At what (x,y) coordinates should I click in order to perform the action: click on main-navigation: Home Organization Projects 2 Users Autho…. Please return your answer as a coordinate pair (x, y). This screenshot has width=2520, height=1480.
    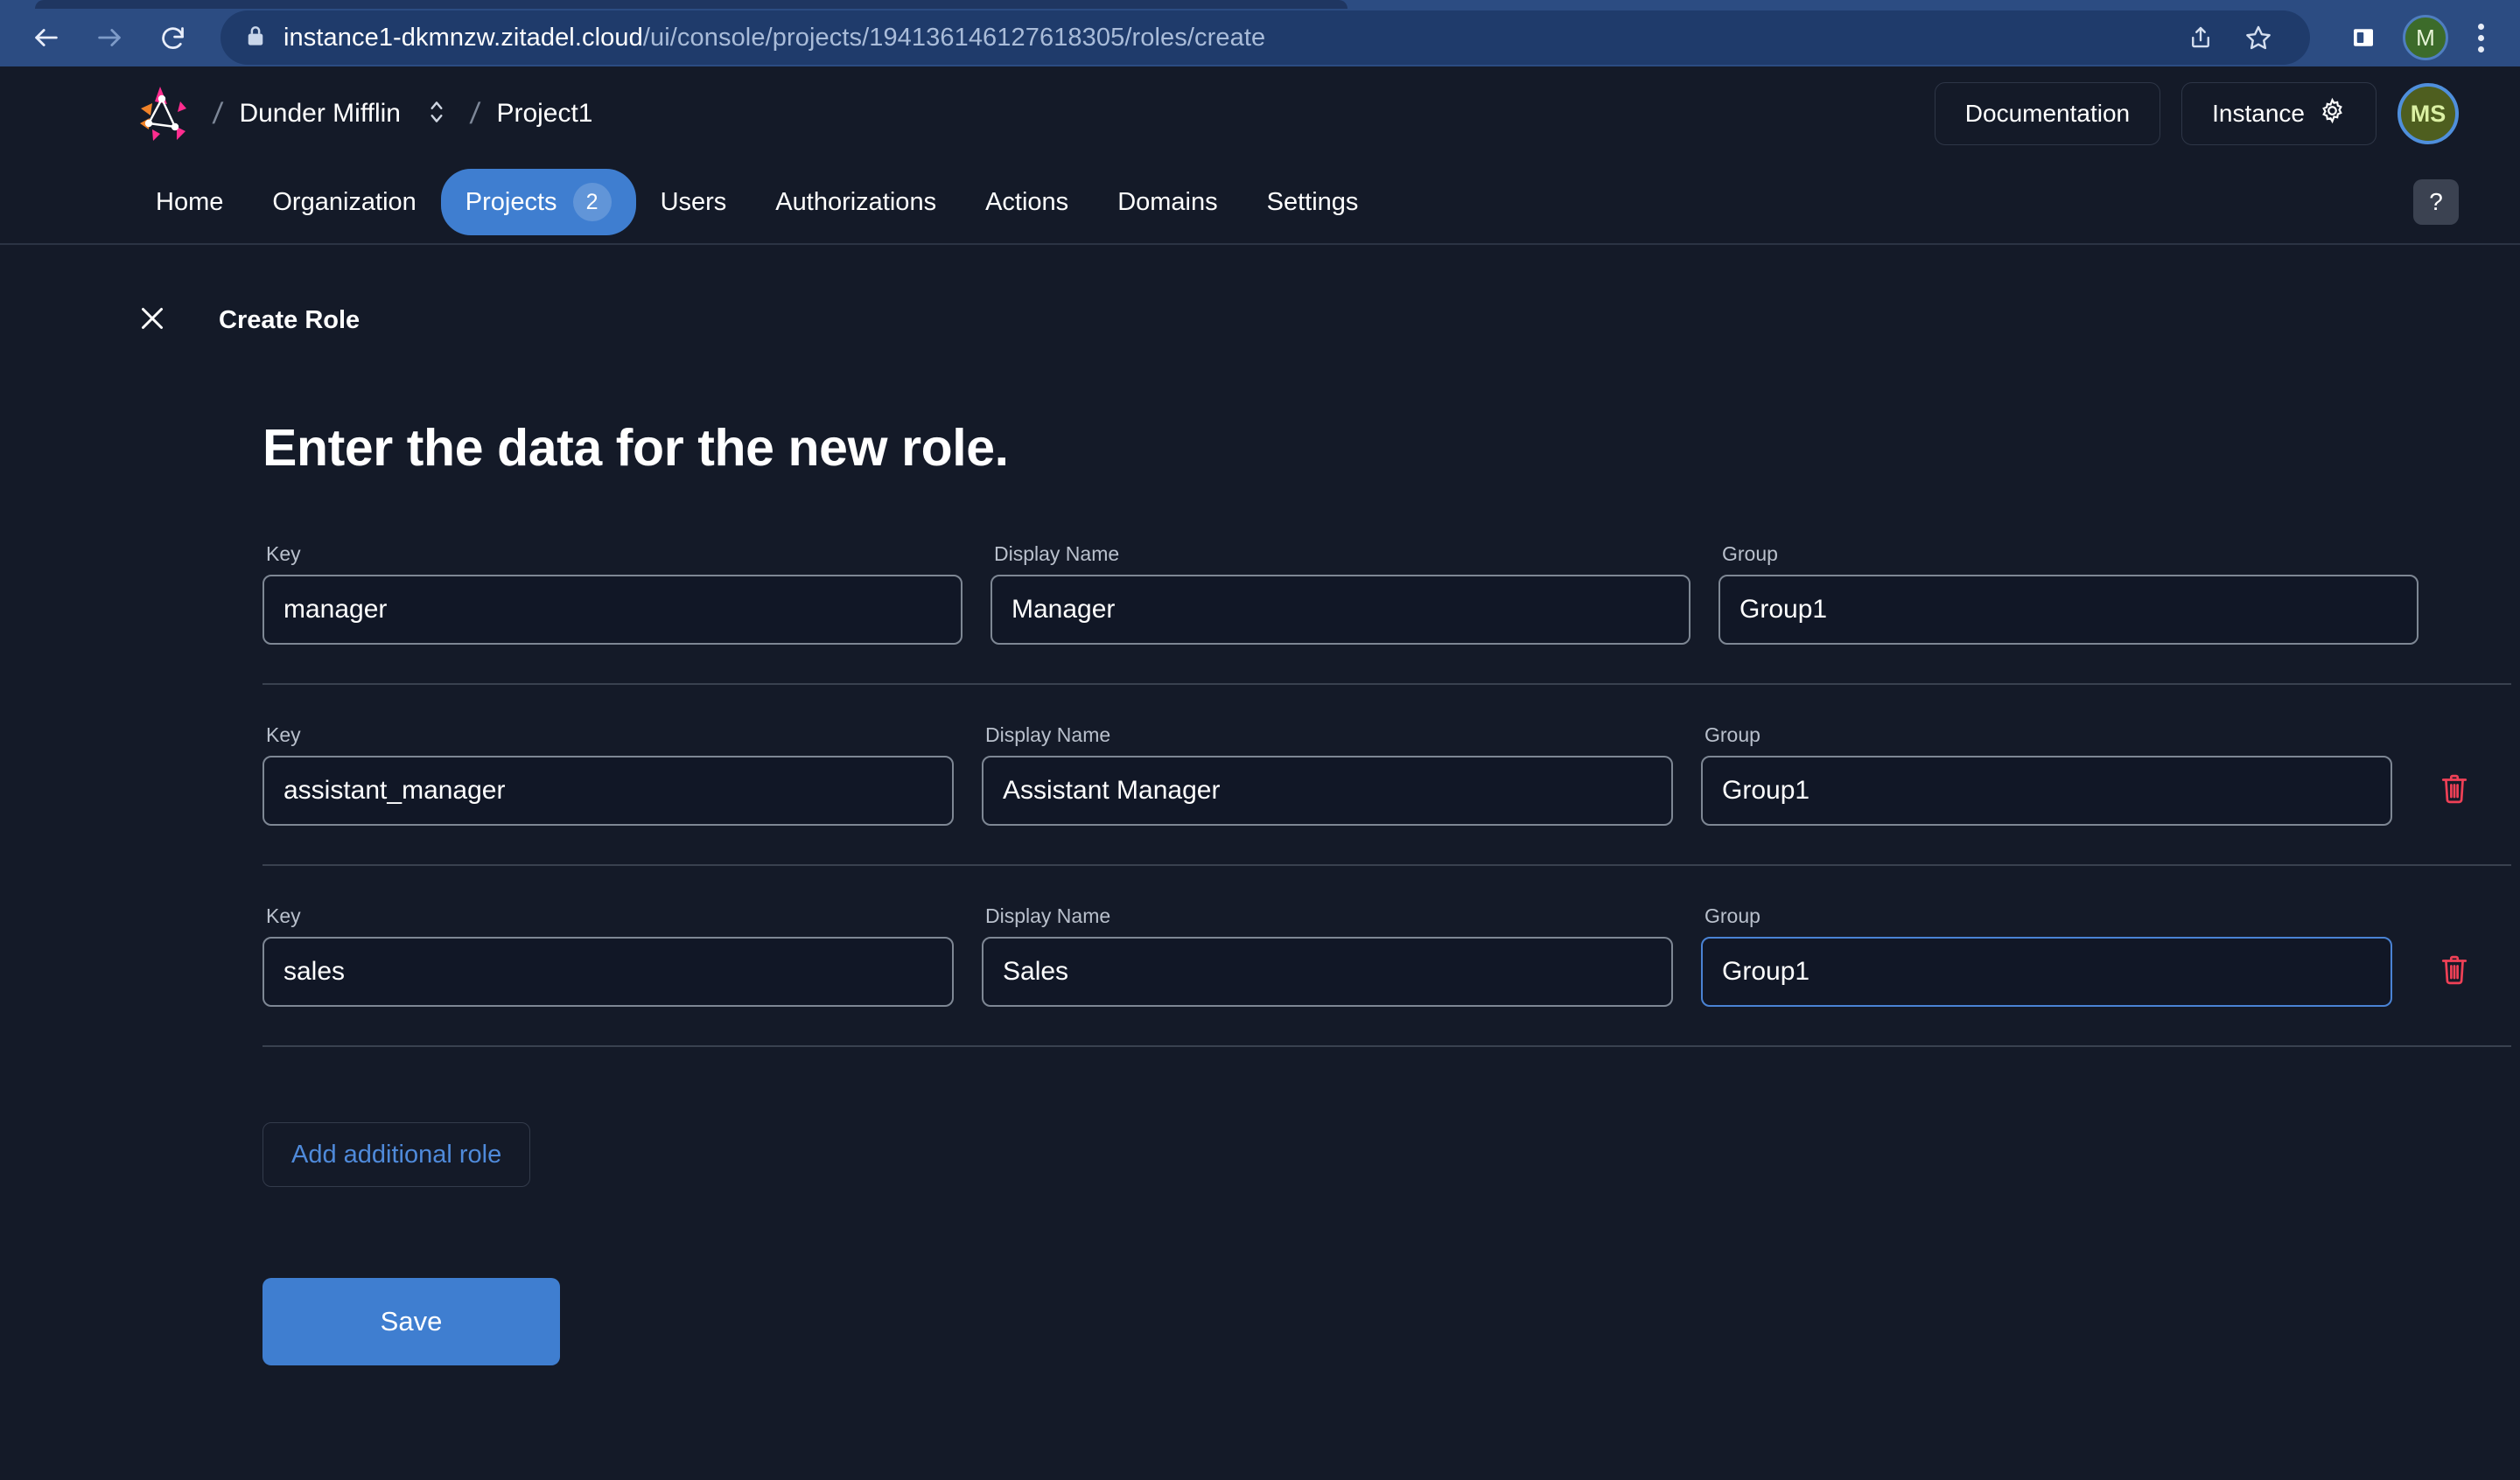
    Looking at the image, I should click on (1260, 203).